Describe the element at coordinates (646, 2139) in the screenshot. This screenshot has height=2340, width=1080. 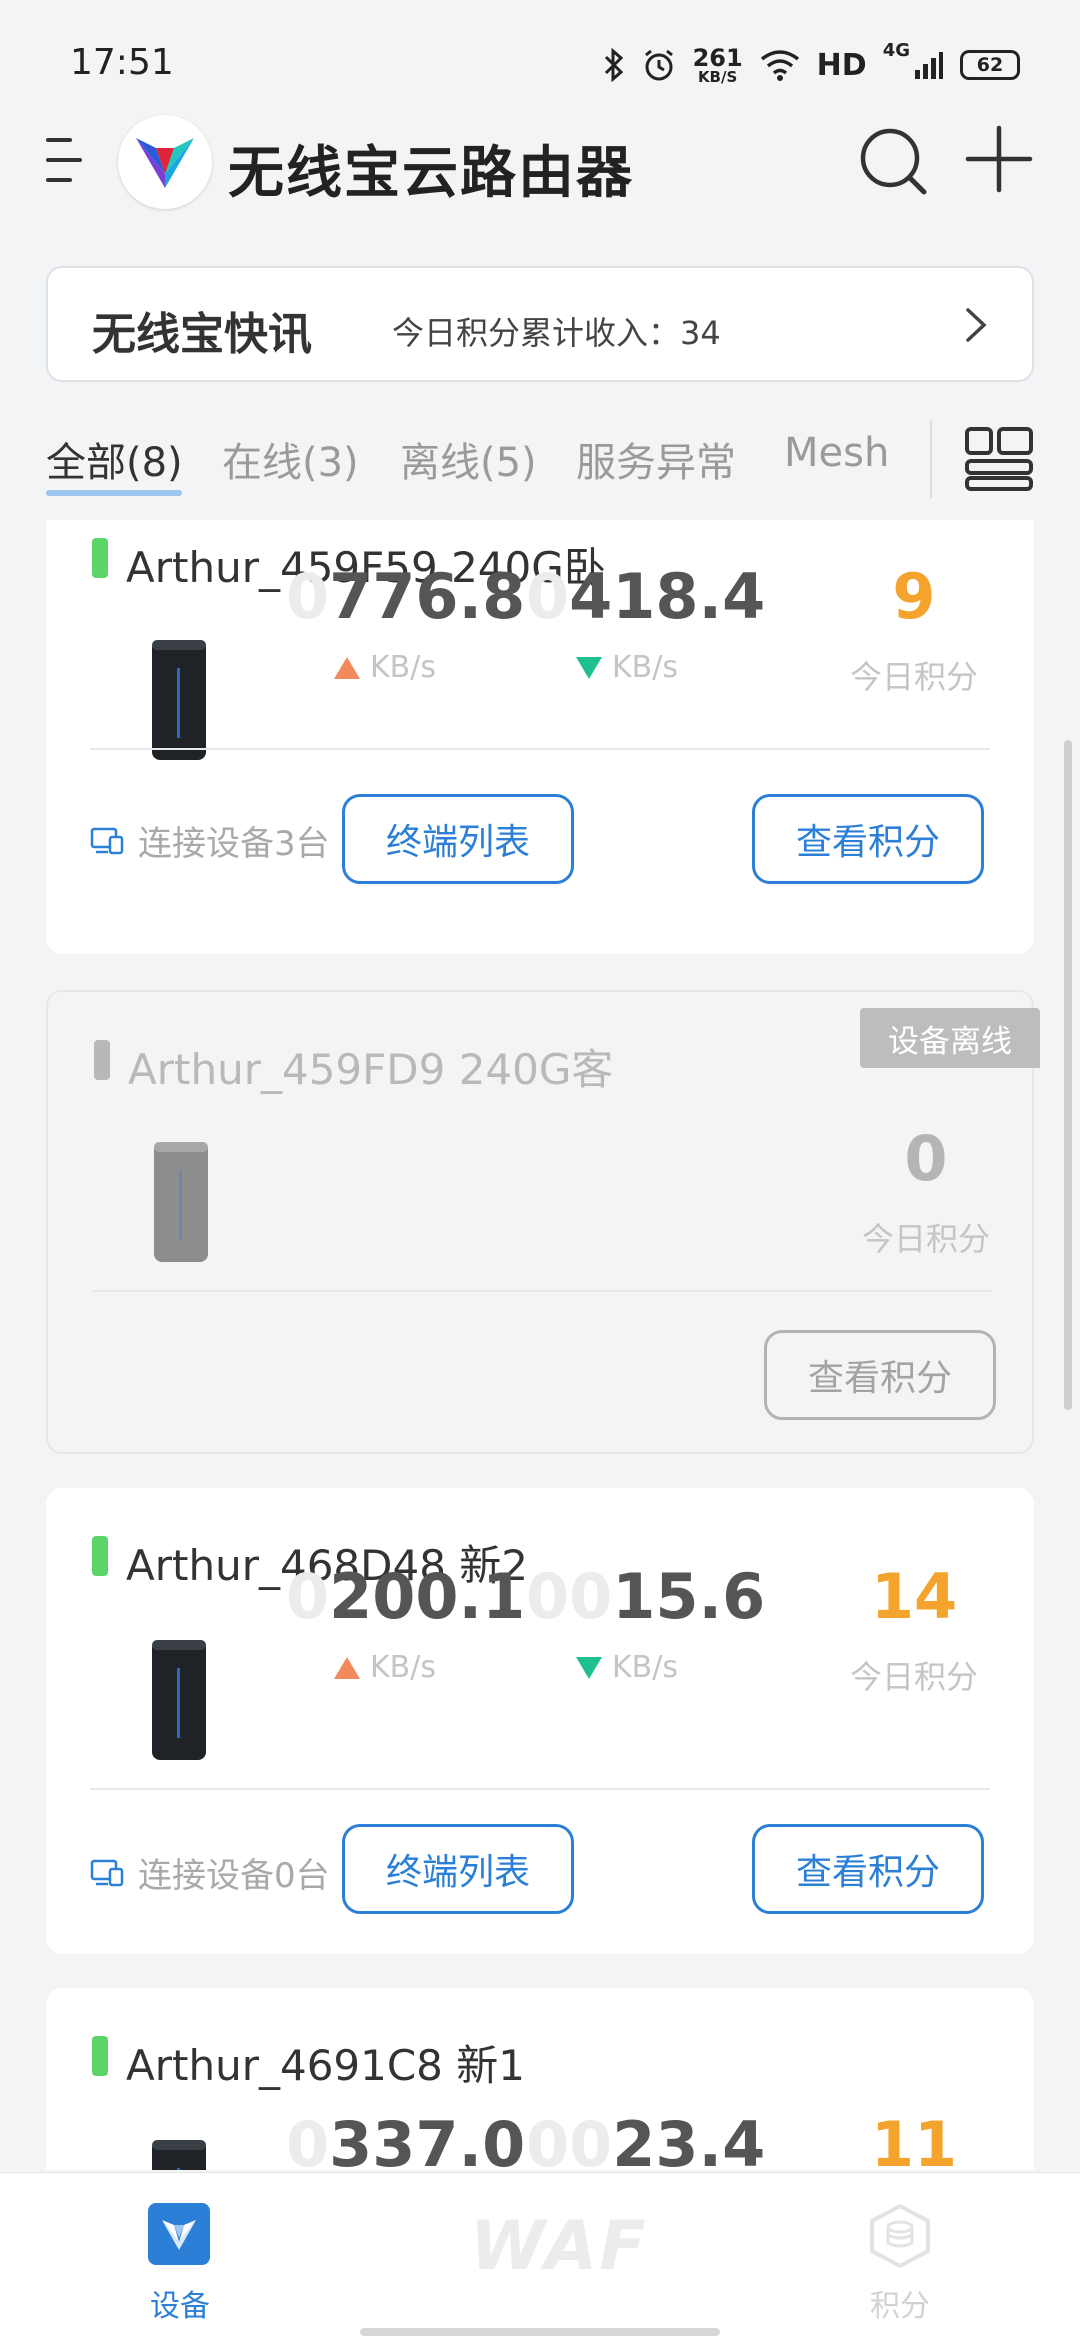
I see `download-speed: 0023.4` at that location.